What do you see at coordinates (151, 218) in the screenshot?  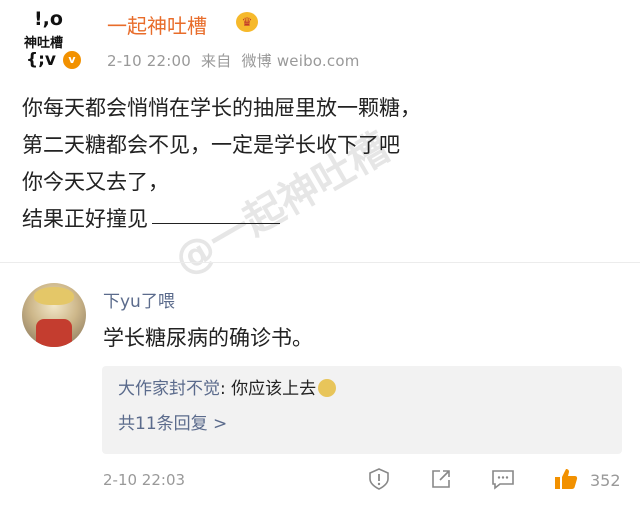 I see `post-text-line-last: 结果正好撞见` at bounding box center [151, 218].